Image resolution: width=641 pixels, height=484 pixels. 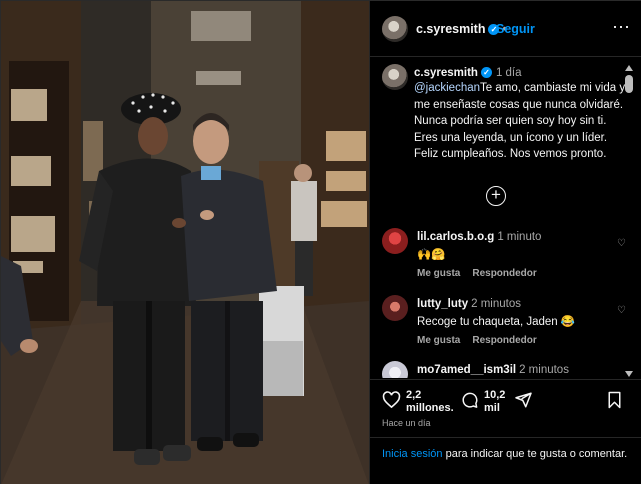 I want to click on heart-icon, so click(x=391, y=400).